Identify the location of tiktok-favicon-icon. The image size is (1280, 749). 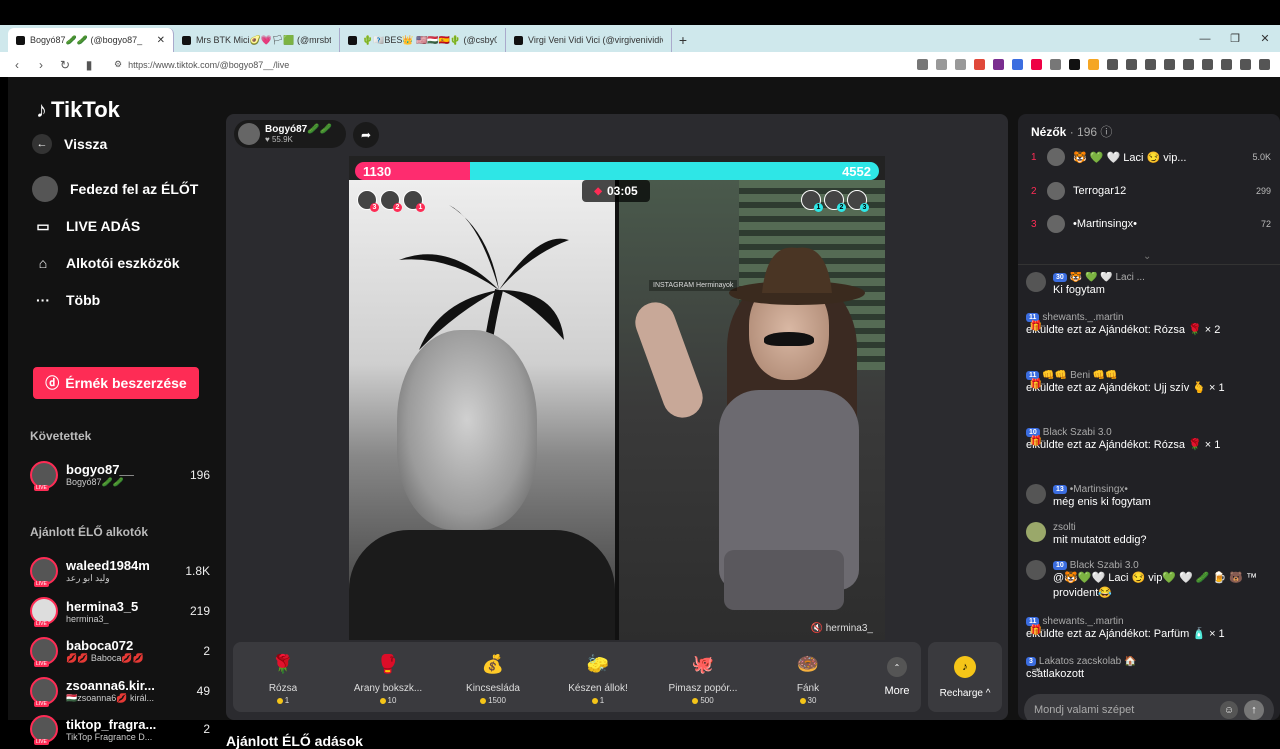
(20, 40).